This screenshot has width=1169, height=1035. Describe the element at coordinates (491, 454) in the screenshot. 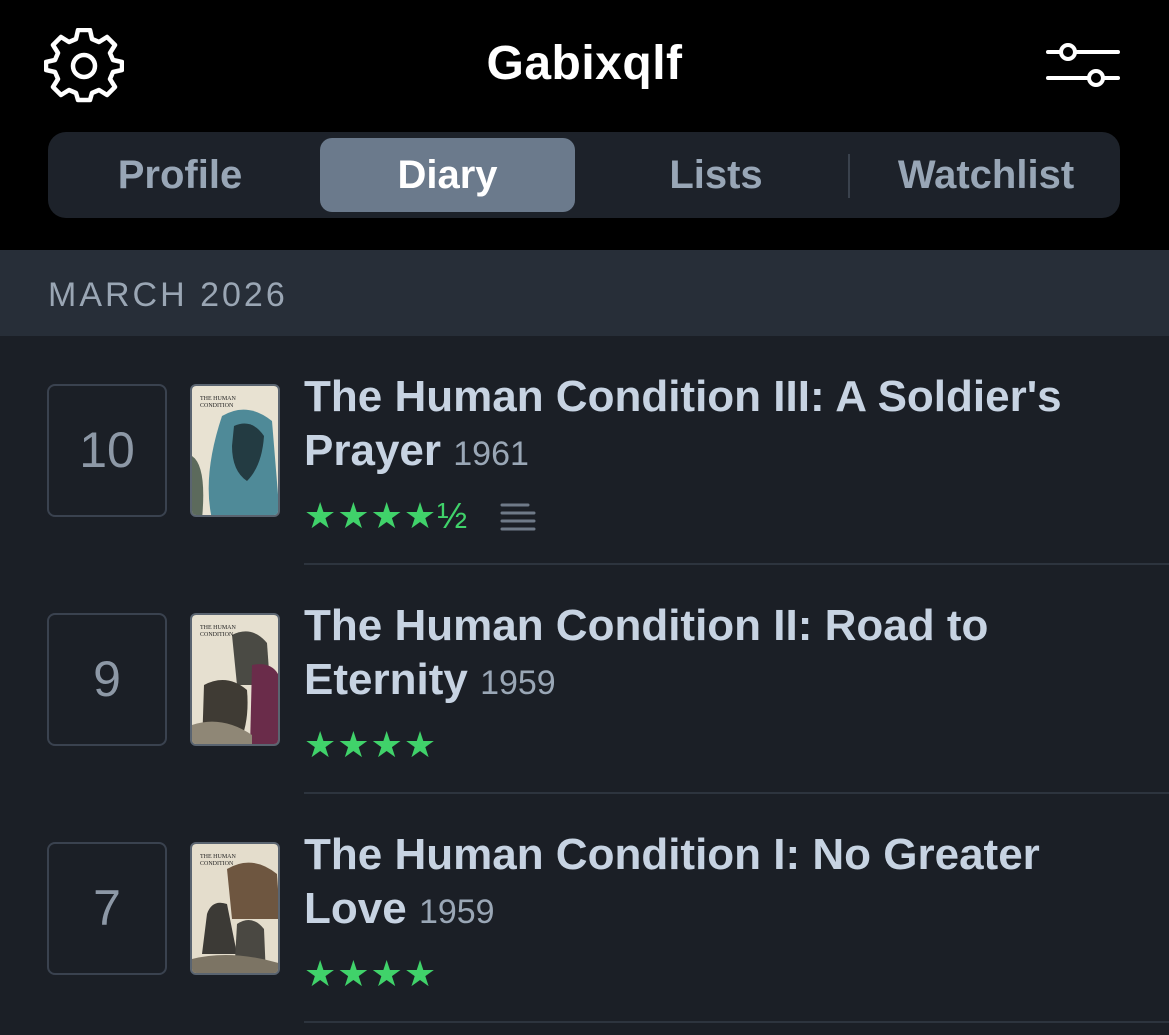

I see `film-year: 1961` at that location.